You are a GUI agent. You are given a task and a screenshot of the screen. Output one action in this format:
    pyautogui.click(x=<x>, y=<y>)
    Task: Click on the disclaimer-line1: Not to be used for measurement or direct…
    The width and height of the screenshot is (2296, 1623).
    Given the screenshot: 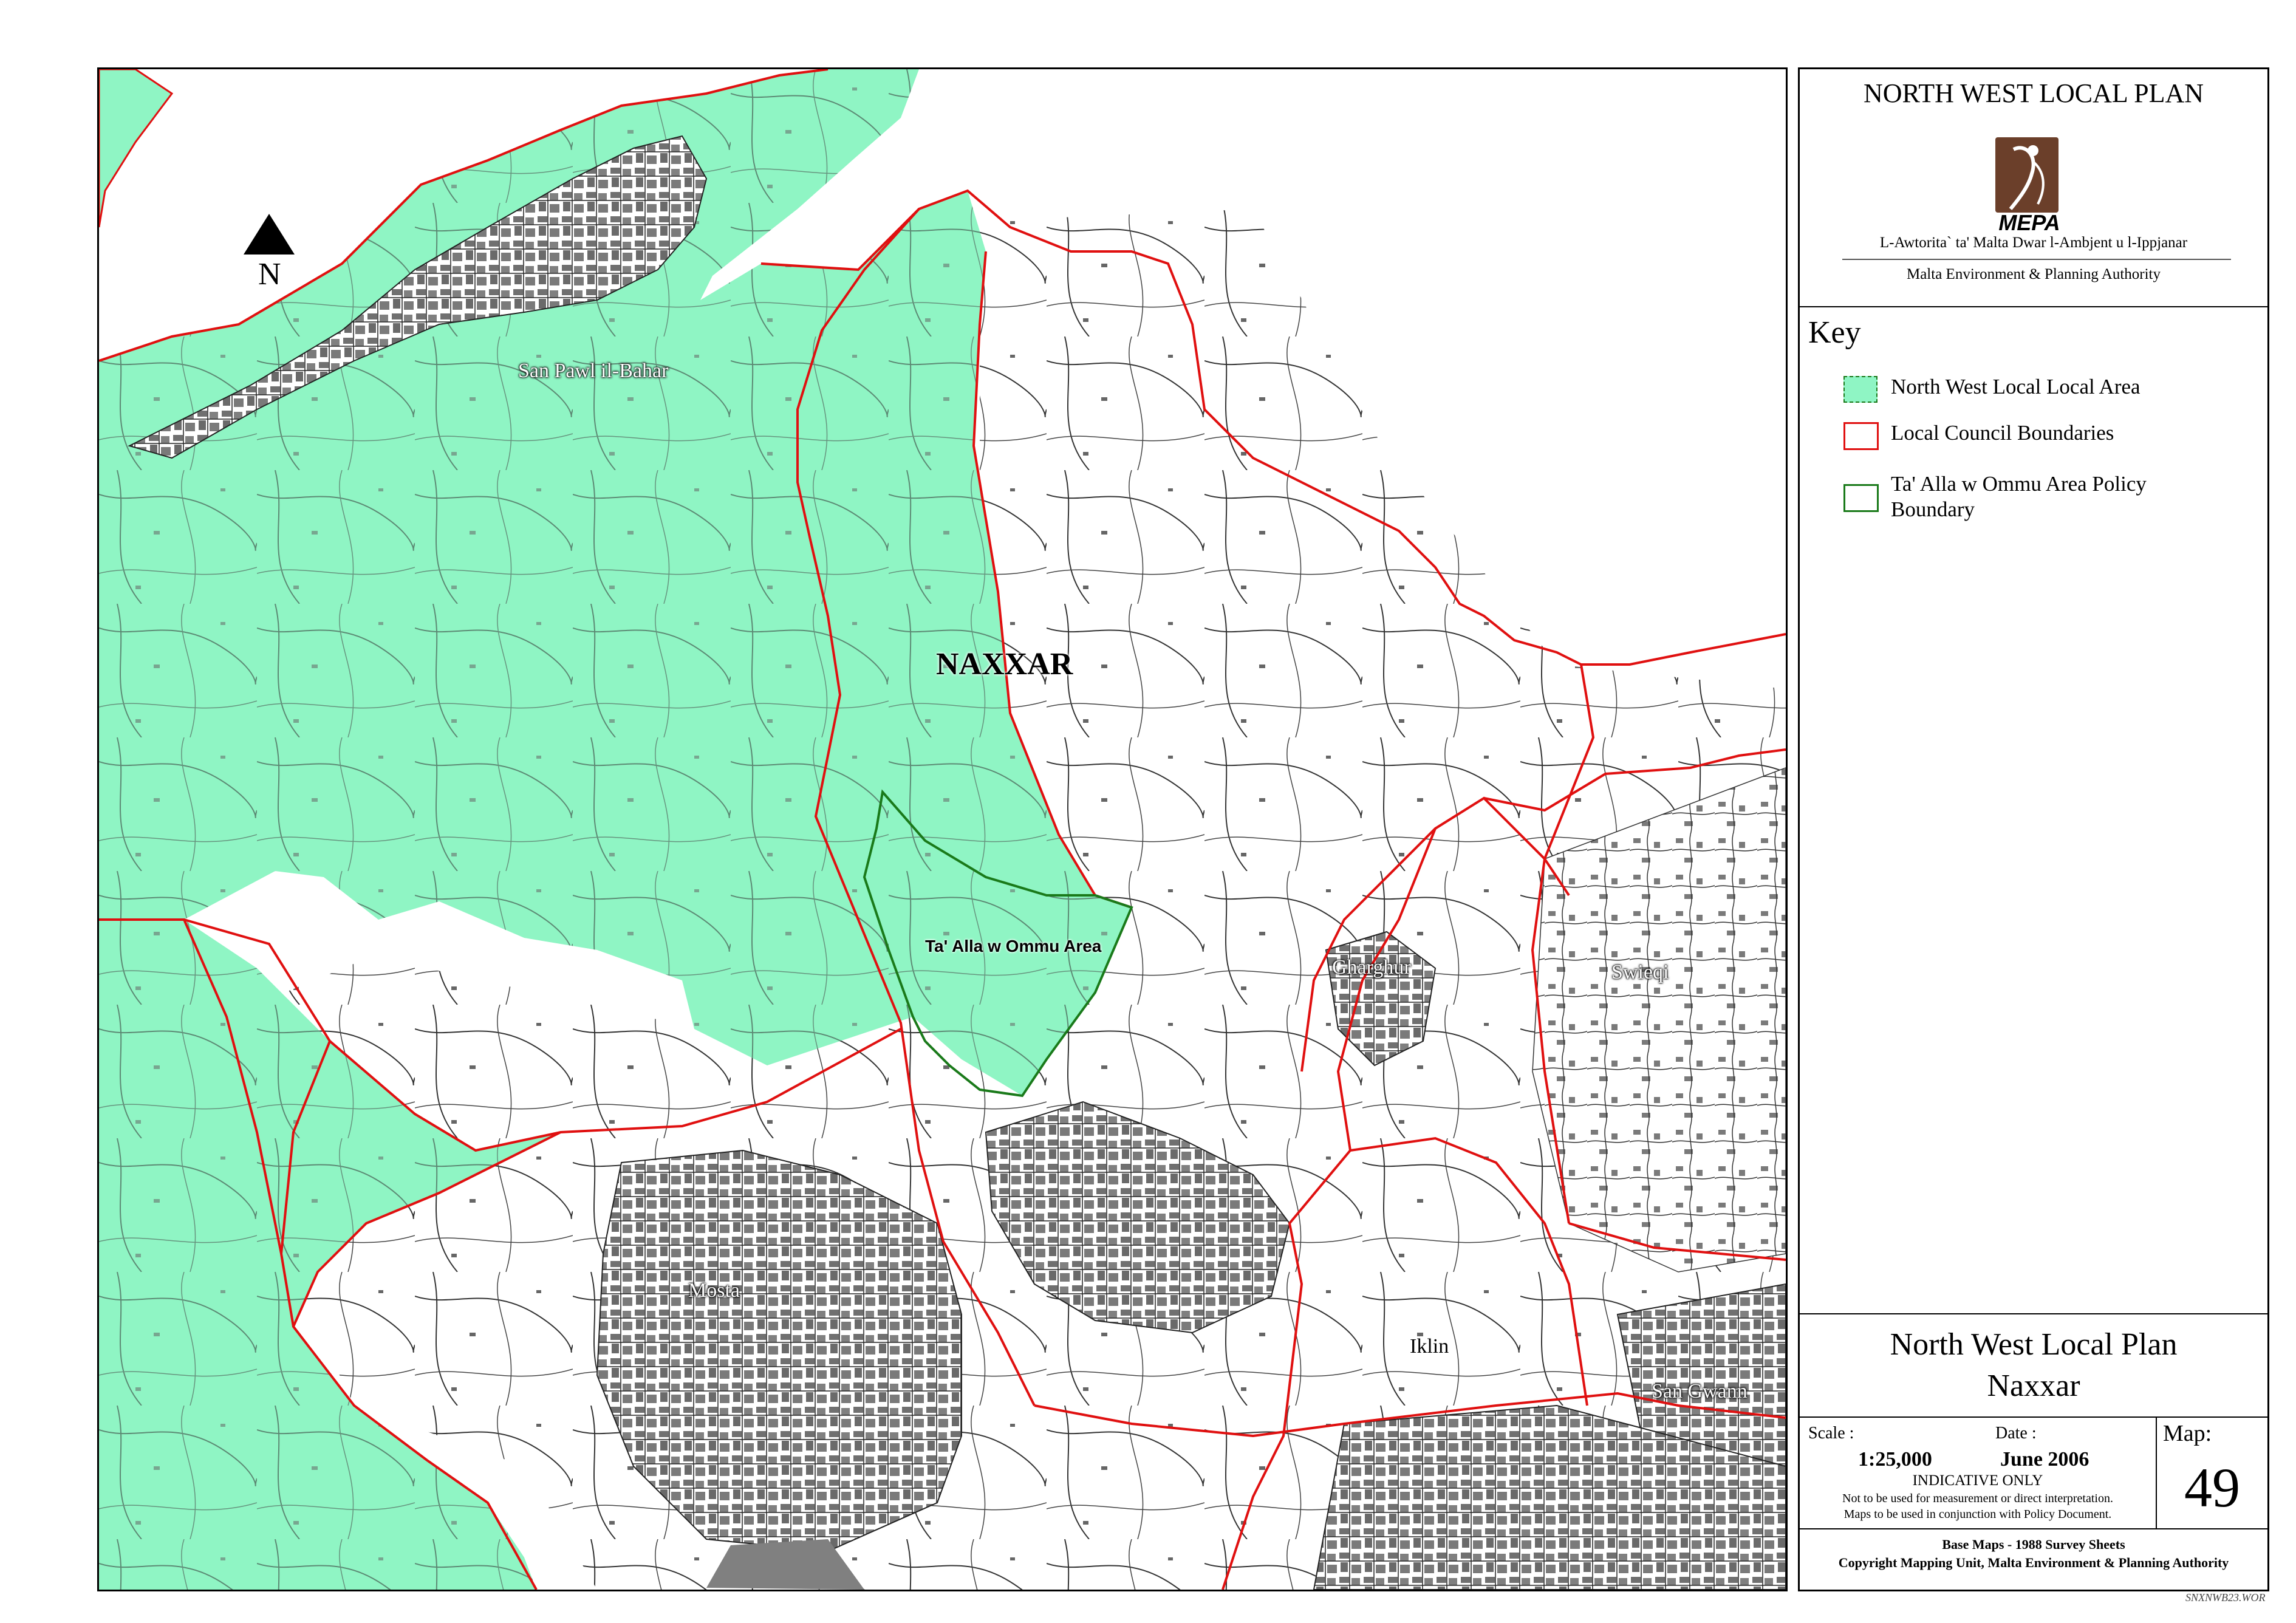 What is the action you would take?
    pyautogui.click(x=1977, y=1498)
    